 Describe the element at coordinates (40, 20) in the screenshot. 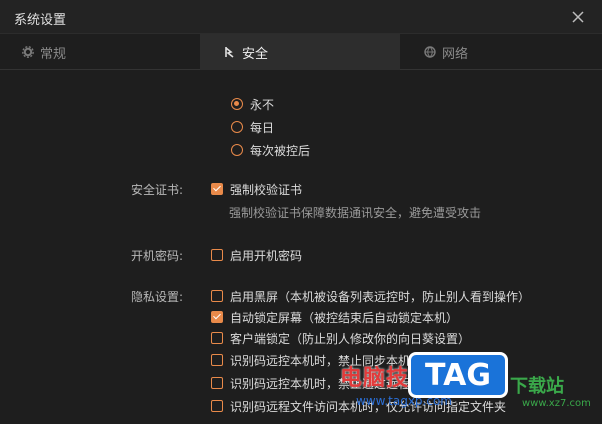

I see `window-title: 系统设置` at that location.